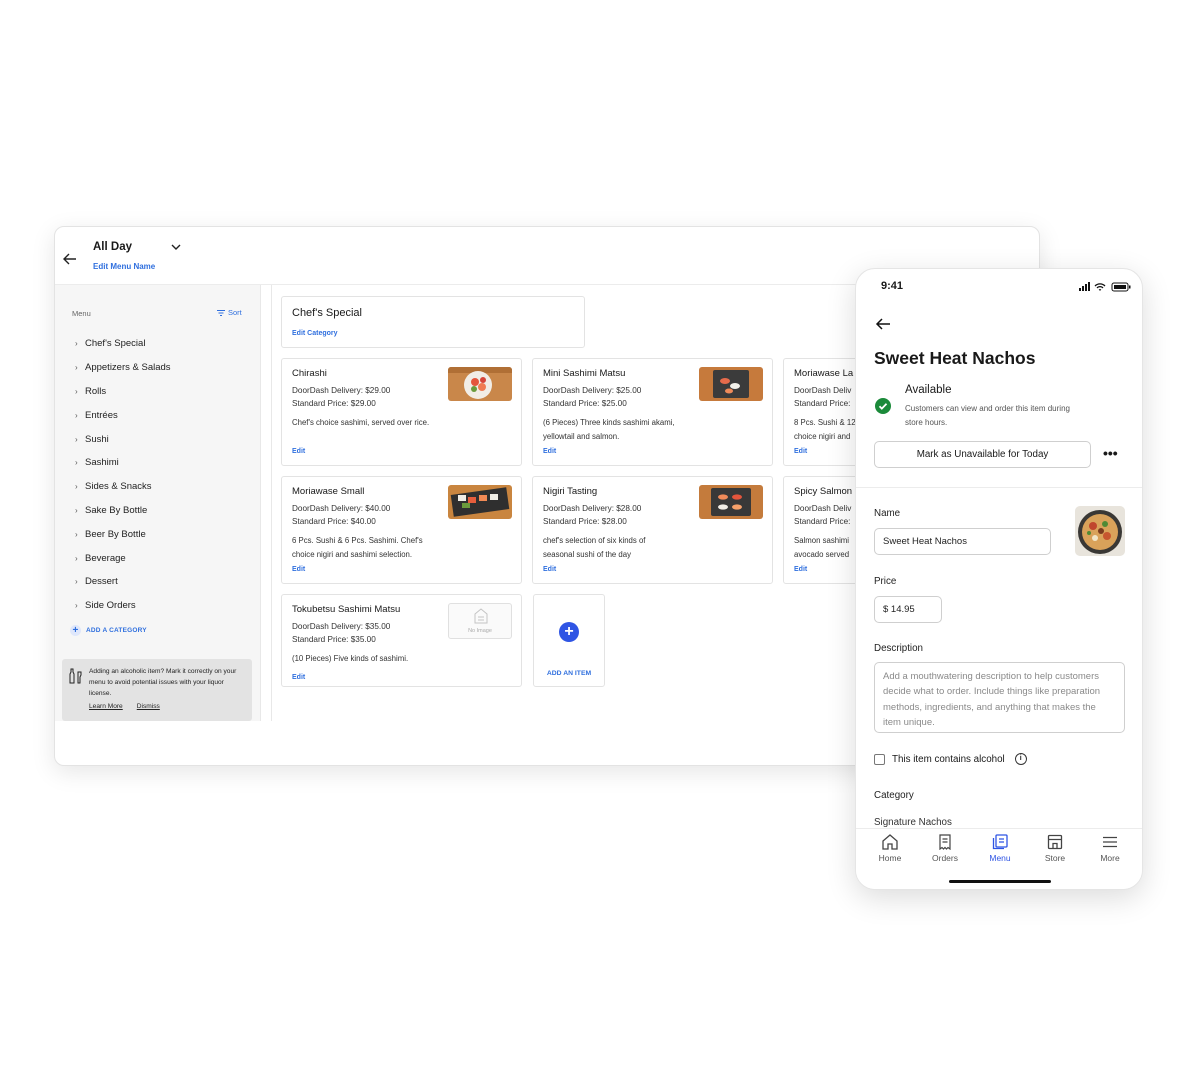 The image size is (1200, 1073). Describe the element at coordinates (123, 582) in the screenshot. I see `sidebar-category: › Dessert` at that location.